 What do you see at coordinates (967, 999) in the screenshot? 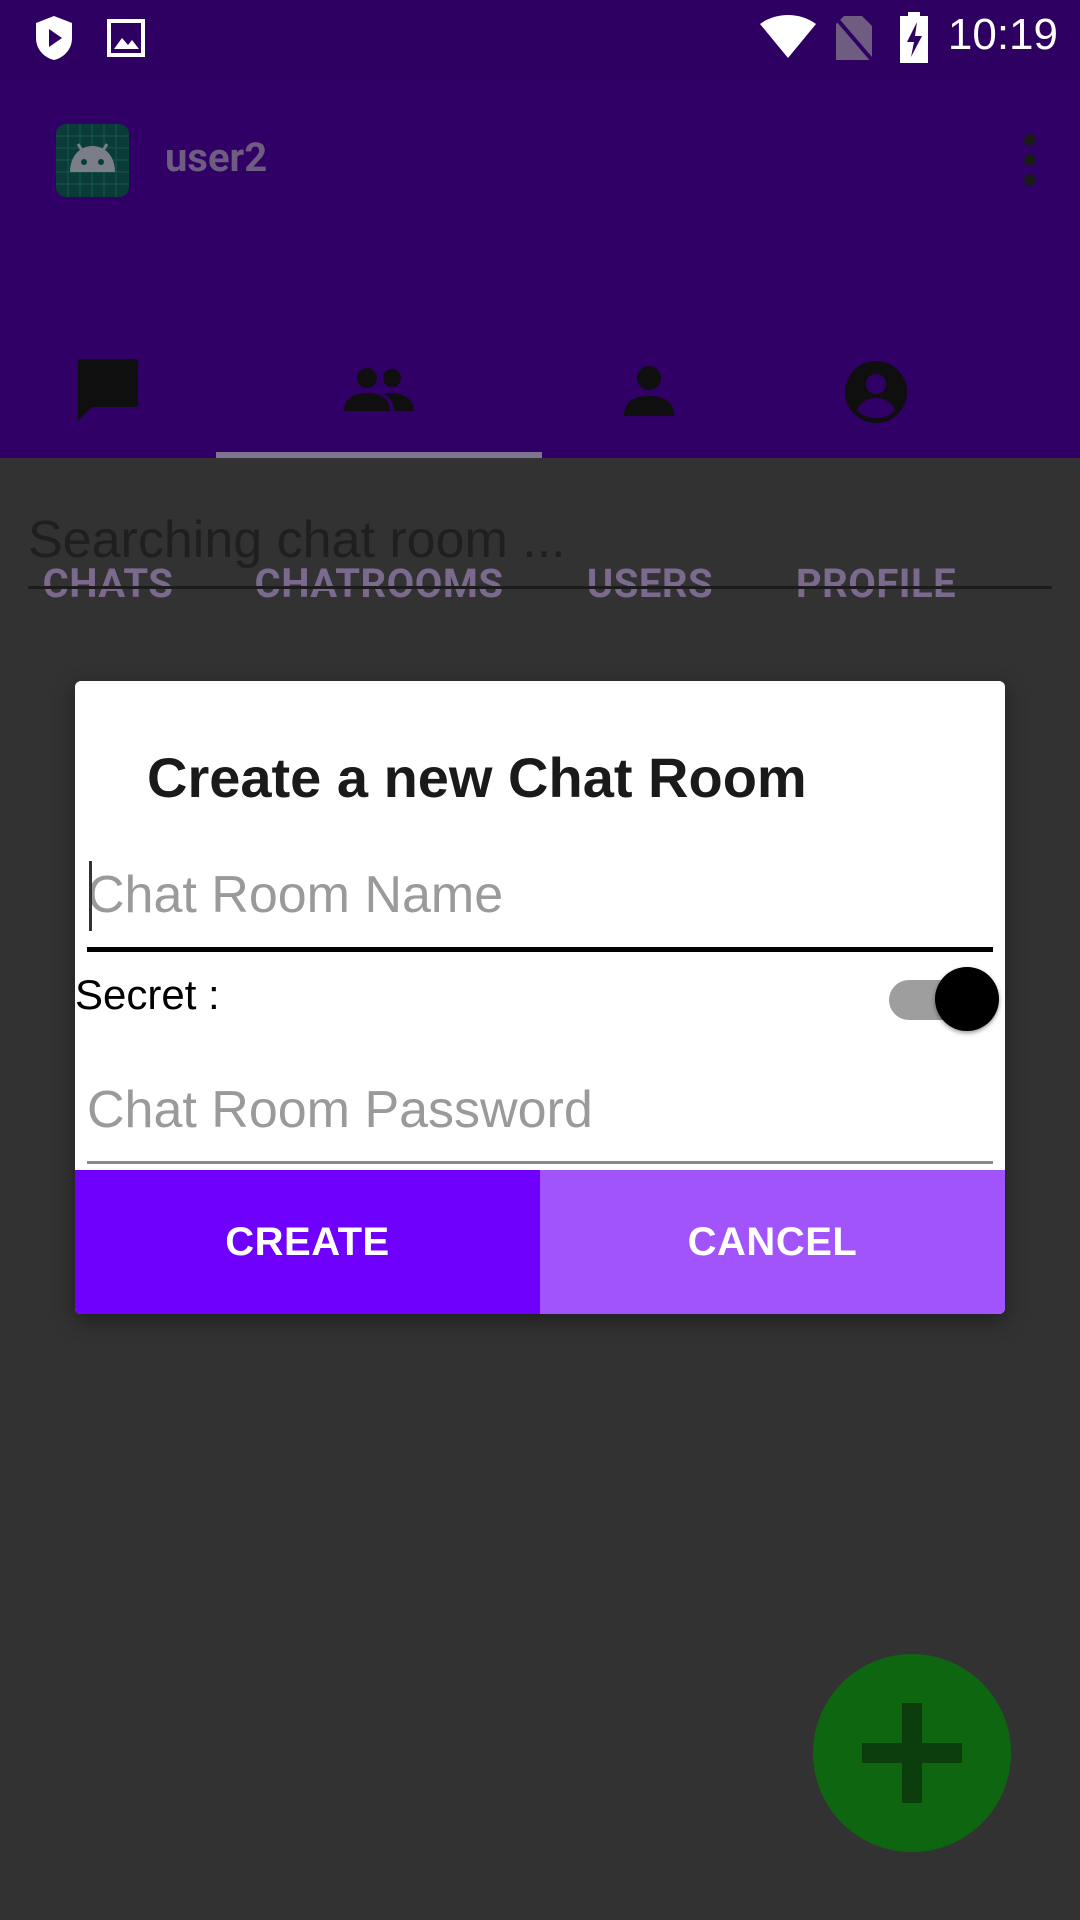
I see `toggle-thumb` at bounding box center [967, 999].